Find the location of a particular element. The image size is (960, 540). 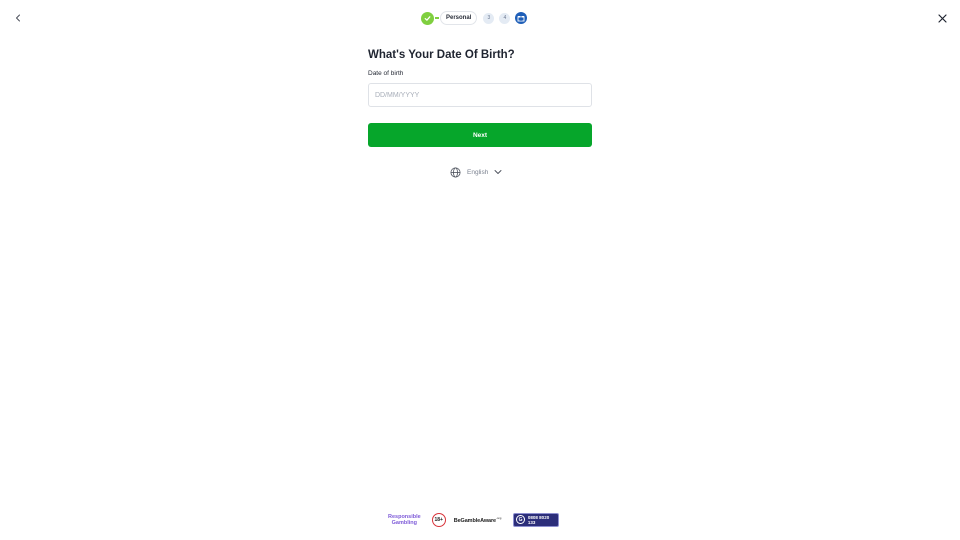

language-selector: English is located at coordinates (476, 172).